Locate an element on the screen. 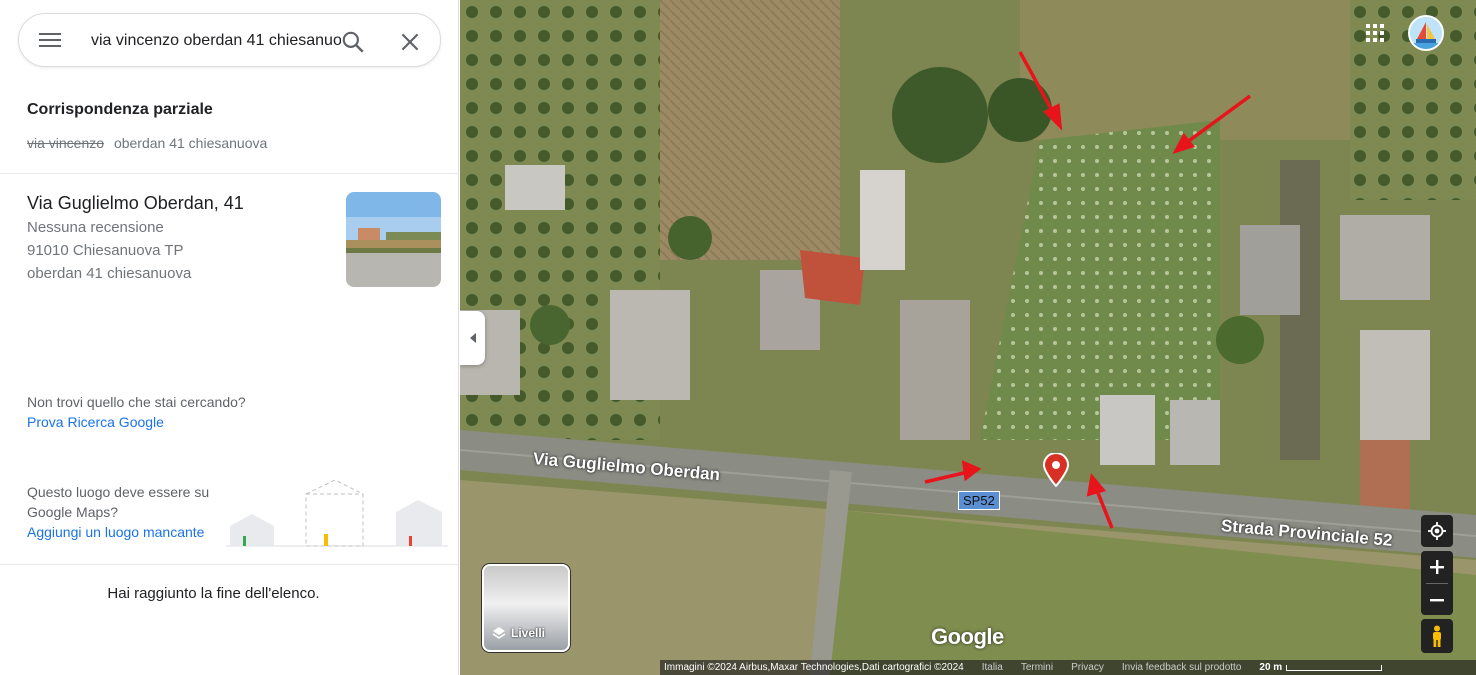 The height and width of the screenshot is (675, 1476). menu-icon is located at coordinates (50, 41).